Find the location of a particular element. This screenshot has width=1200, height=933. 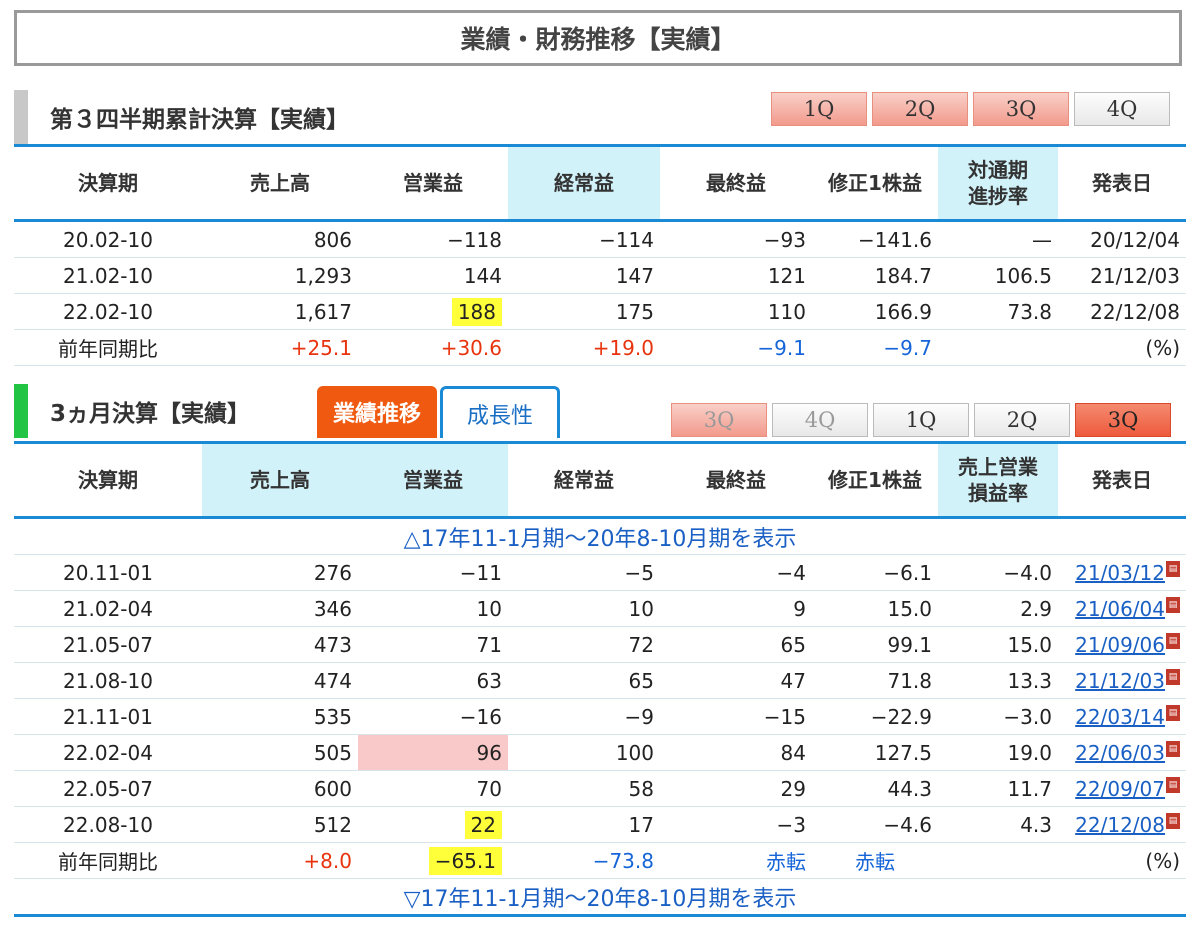

date-link: 21/03/12 is located at coordinates (1120, 573).